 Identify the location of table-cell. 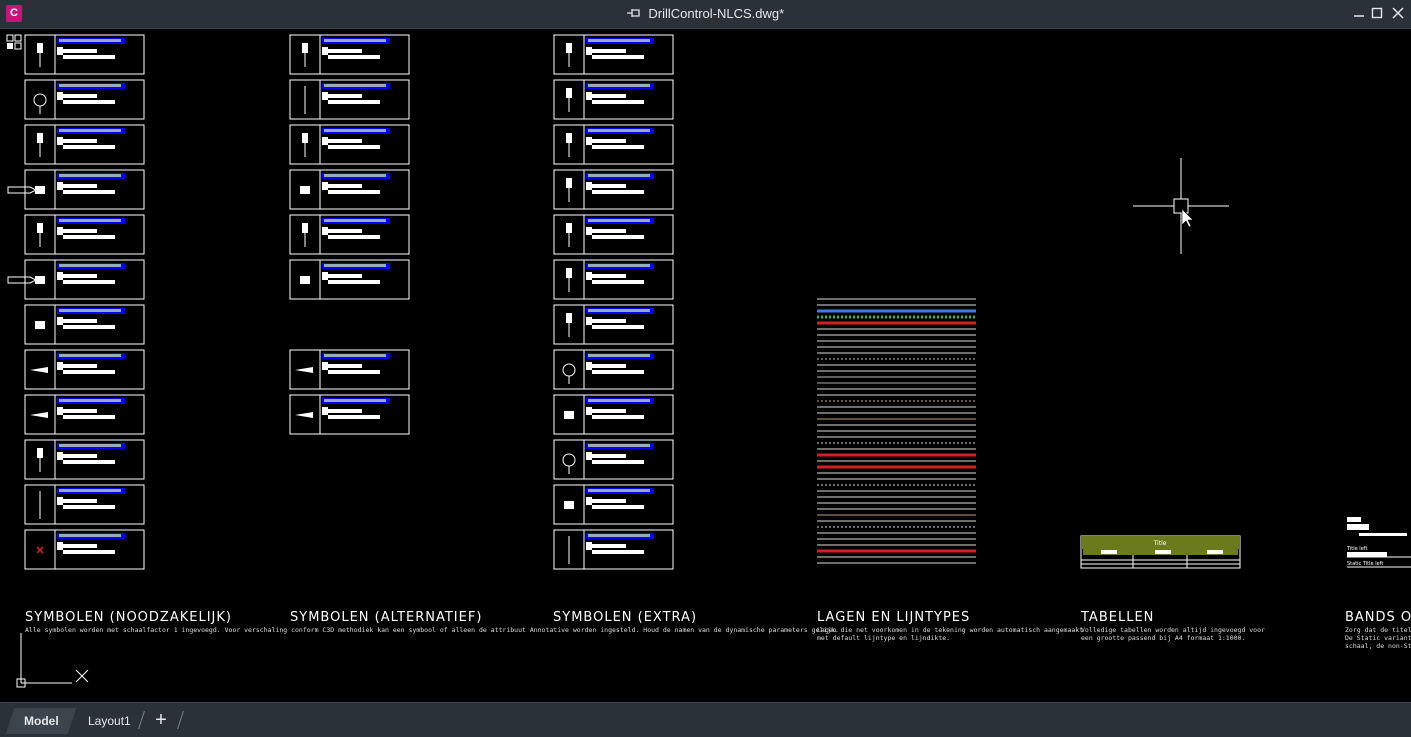
(1215, 552).